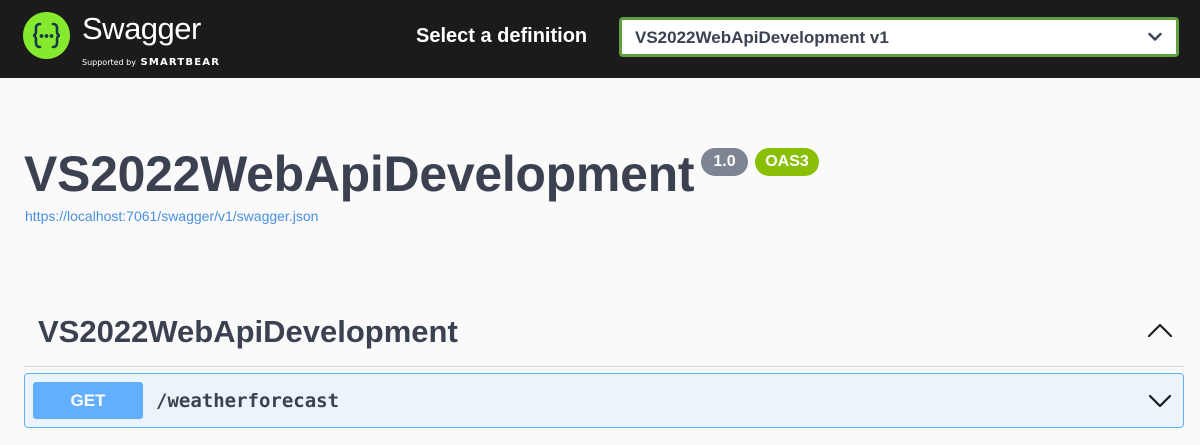 Image resolution: width=1200 pixels, height=445 pixels. I want to click on logo-brand: SMARTBEAR, so click(180, 62).